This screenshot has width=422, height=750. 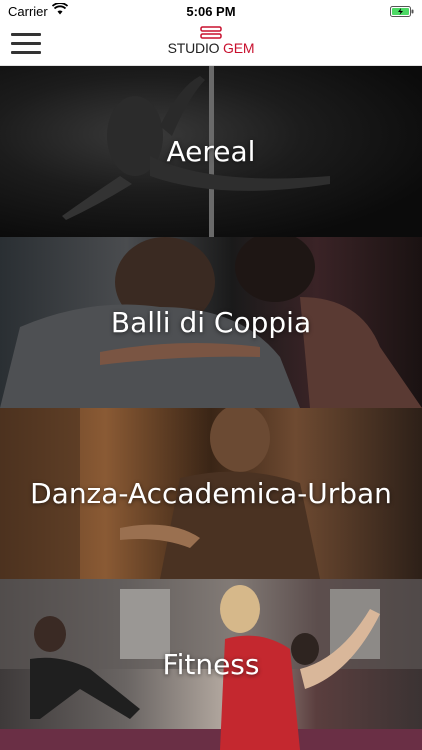 What do you see at coordinates (211, 32) in the screenshot?
I see `logo-mark-icon` at bounding box center [211, 32].